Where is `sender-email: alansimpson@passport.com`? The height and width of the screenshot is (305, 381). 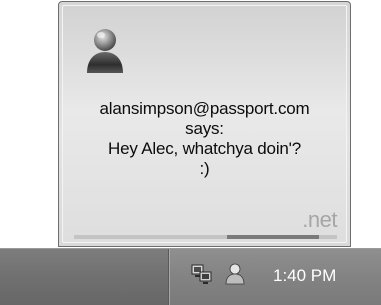 sender-email: alansimpson@passport.com is located at coordinates (204, 108).